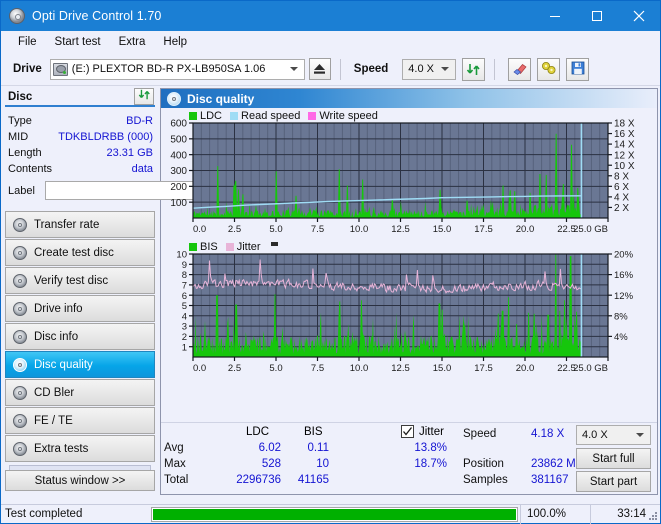 The image size is (661, 524). What do you see at coordinates (317, 368) in the screenshot?
I see `svg-text: 7.5` at bounding box center [317, 368].